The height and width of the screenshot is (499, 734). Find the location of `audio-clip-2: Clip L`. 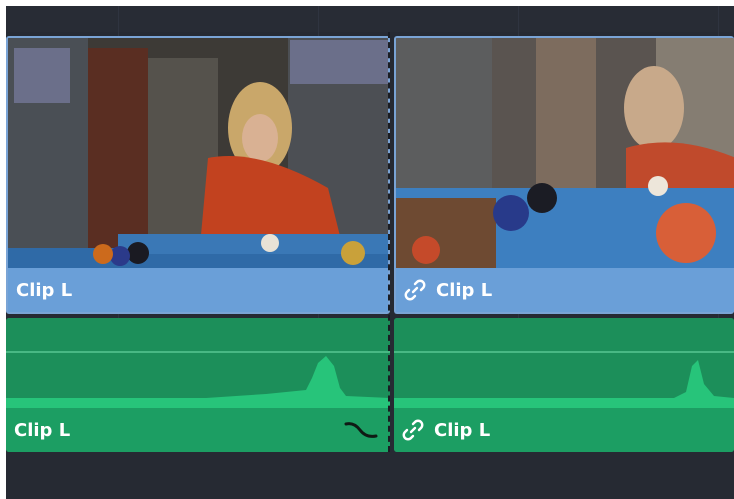

audio-clip-2: Clip L is located at coordinates (564, 385).